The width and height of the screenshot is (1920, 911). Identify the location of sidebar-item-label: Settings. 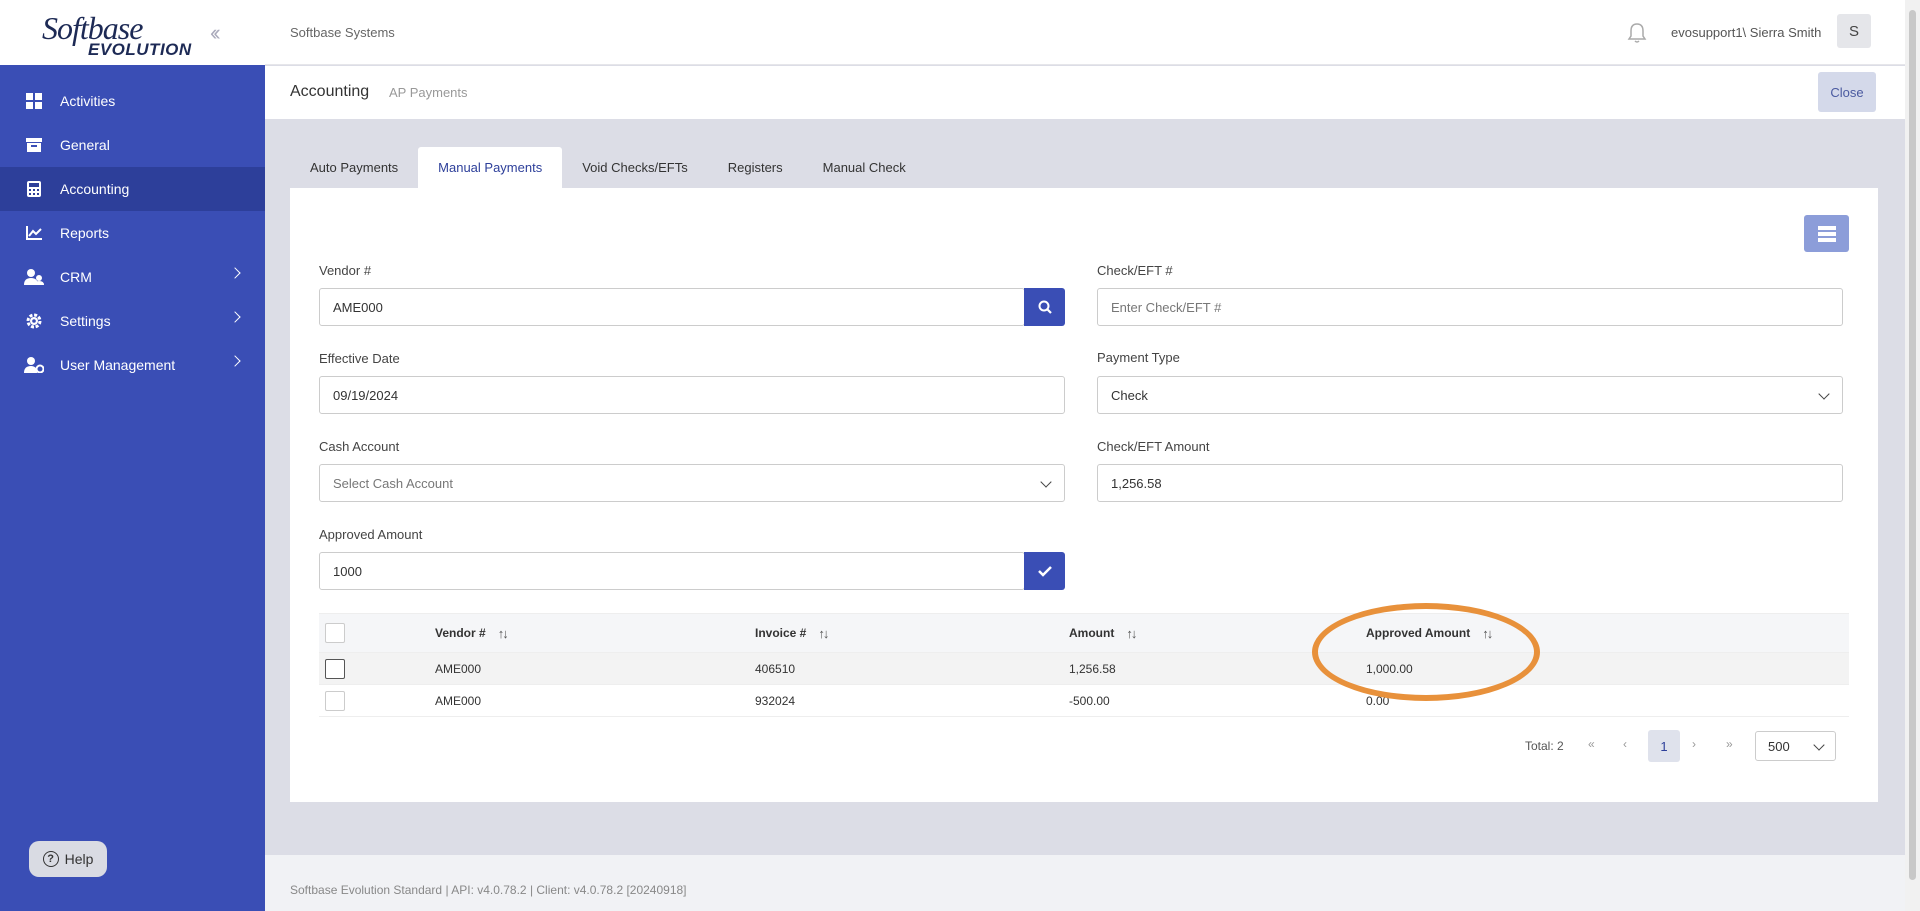
(85, 321).